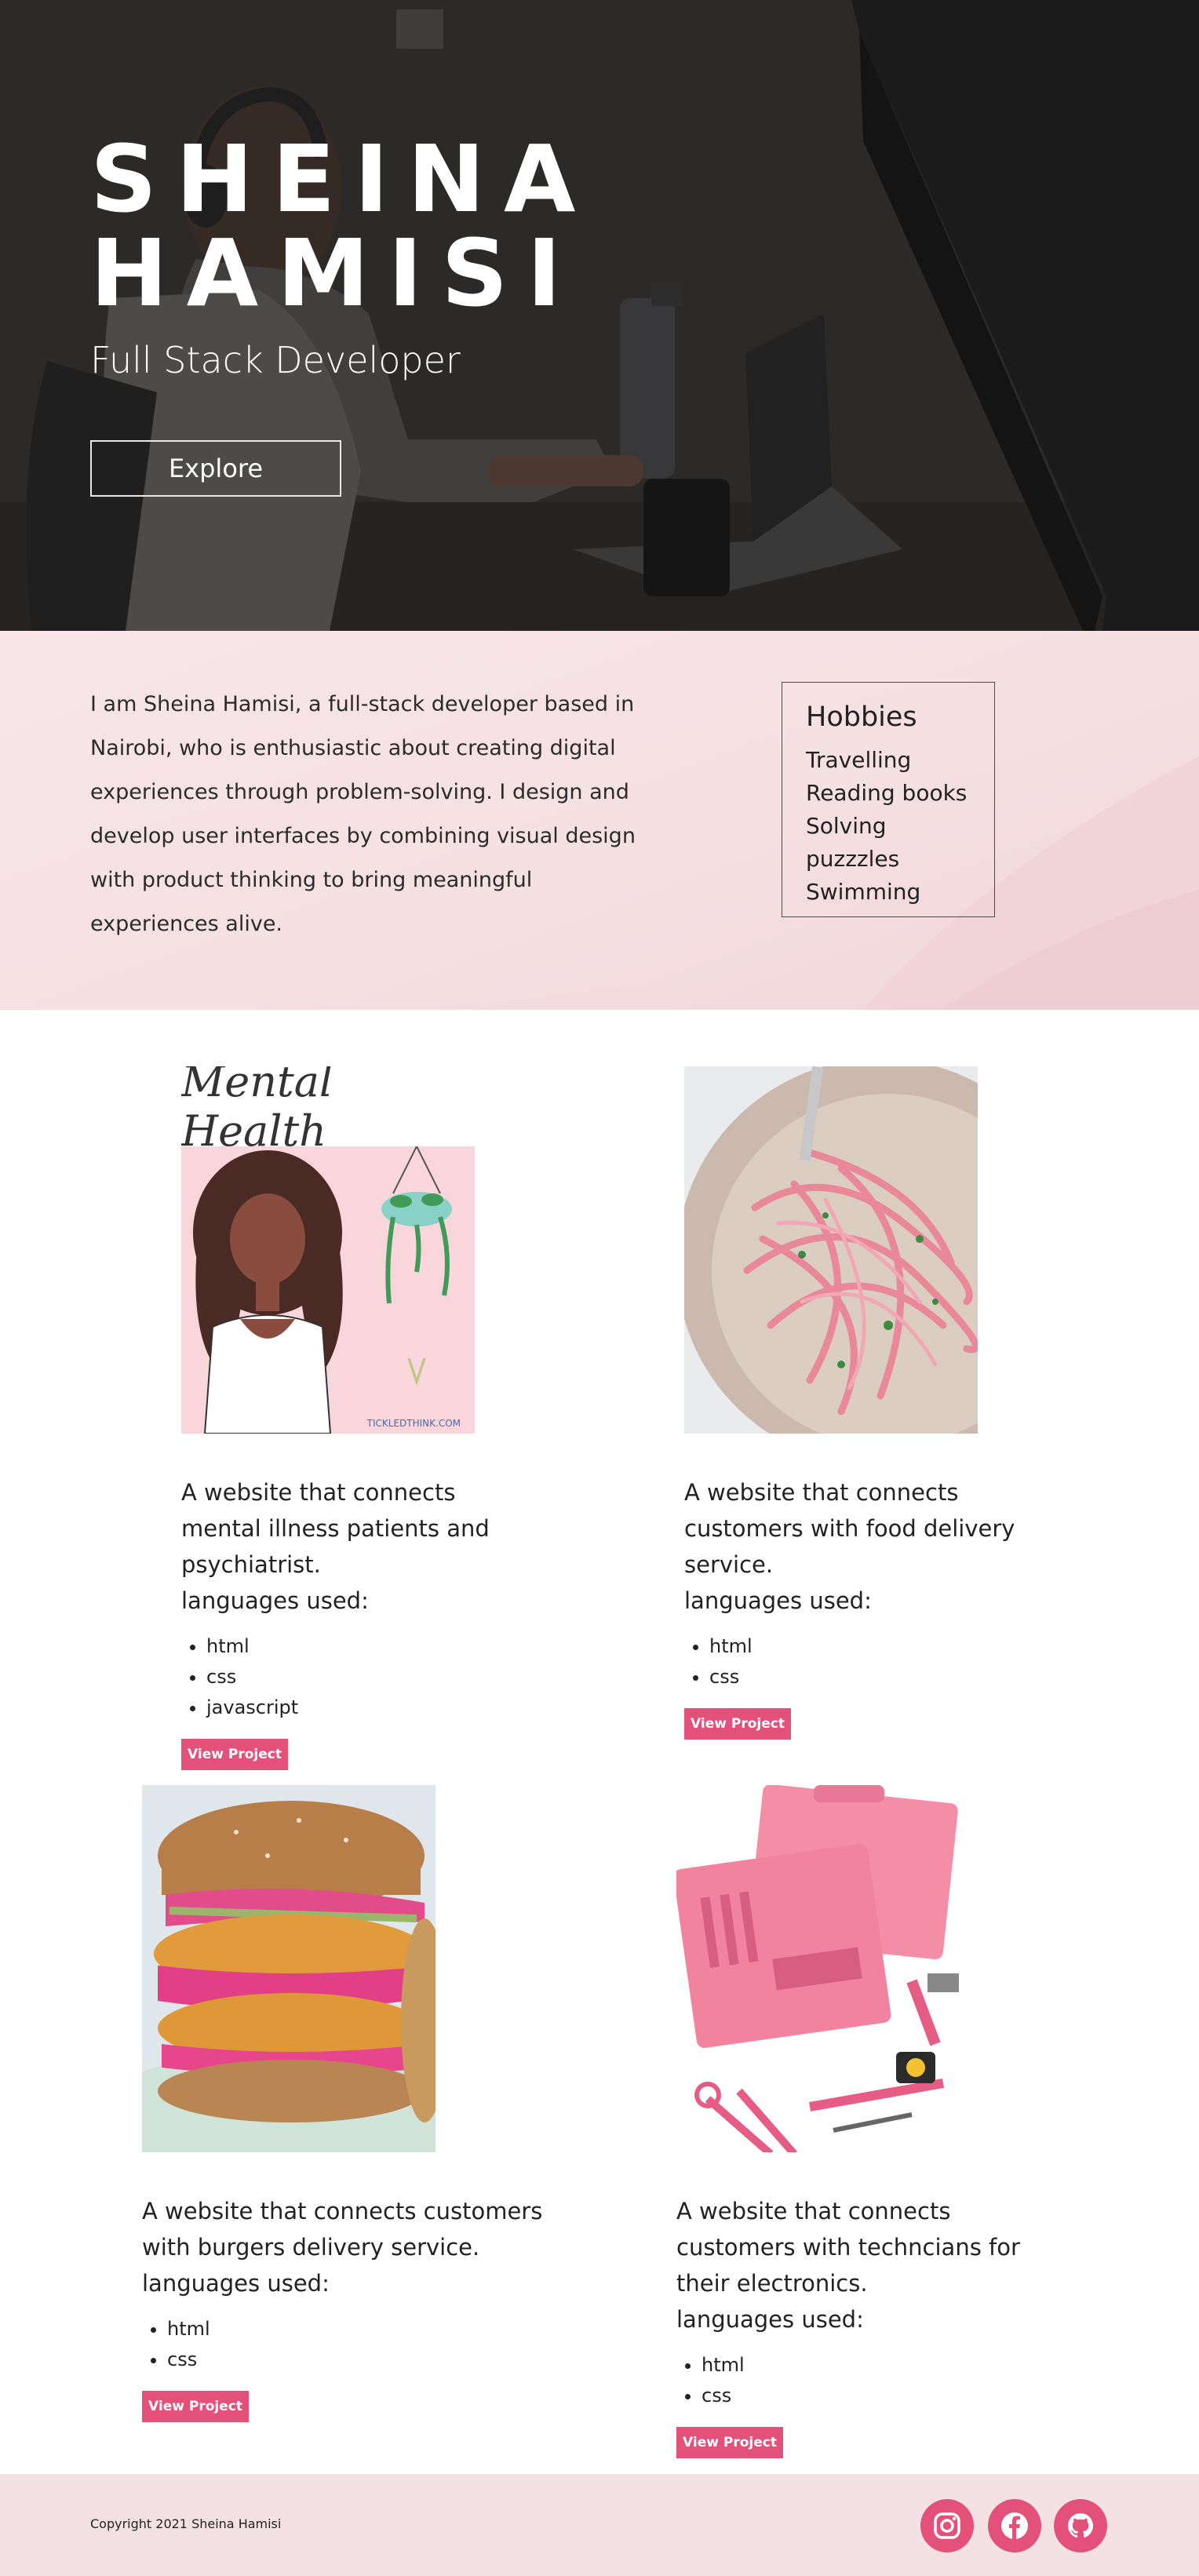  I want to click on hobby-item: Swimming, so click(863, 892).